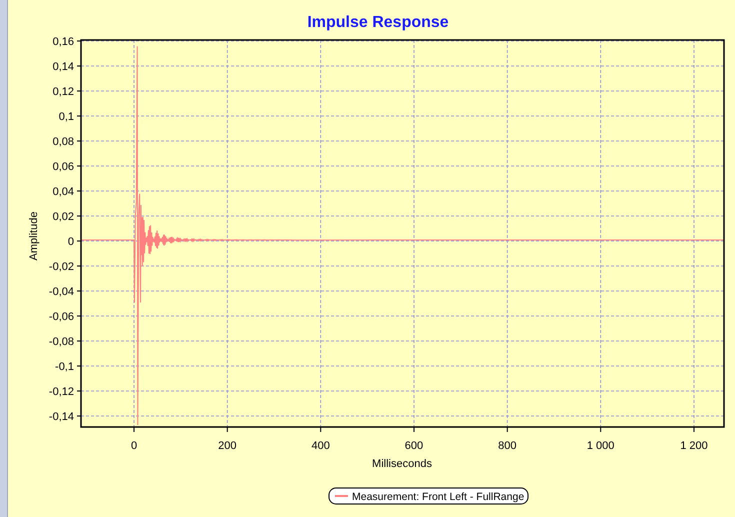  I want to click on x-tick-label: 800, so click(507, 446).